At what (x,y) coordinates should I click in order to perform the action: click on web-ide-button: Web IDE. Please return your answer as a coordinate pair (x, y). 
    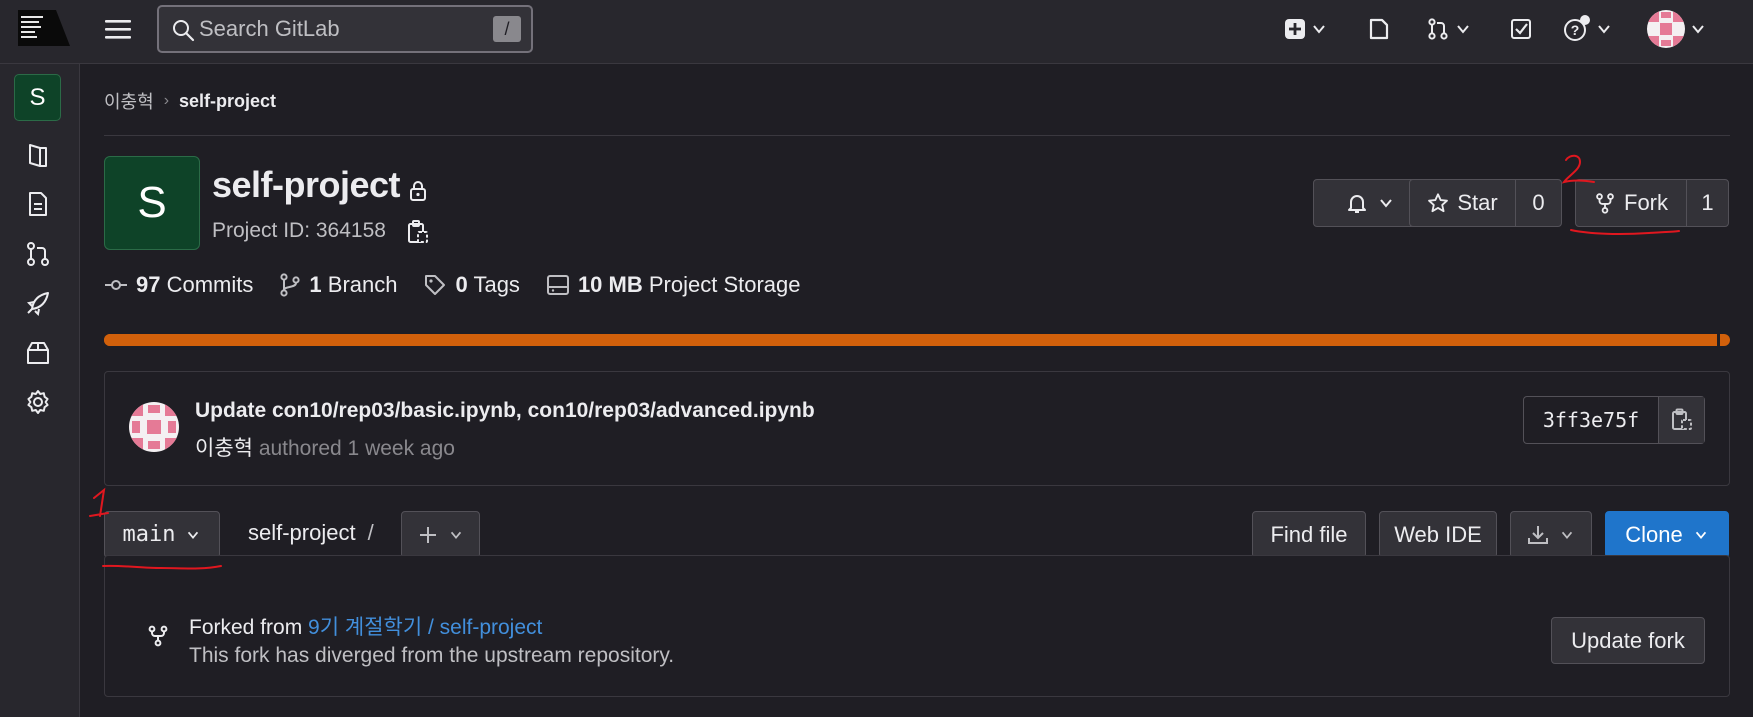
    Looking at the image, I should click on (1438, 534).